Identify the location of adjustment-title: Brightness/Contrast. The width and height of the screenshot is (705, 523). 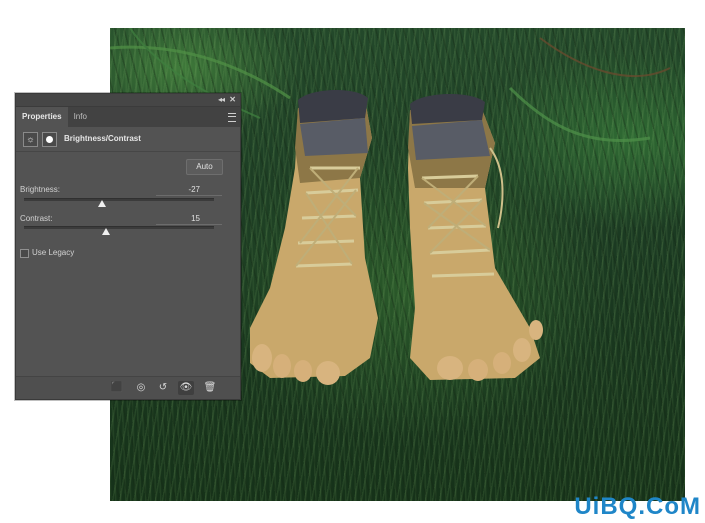
(102, 138).